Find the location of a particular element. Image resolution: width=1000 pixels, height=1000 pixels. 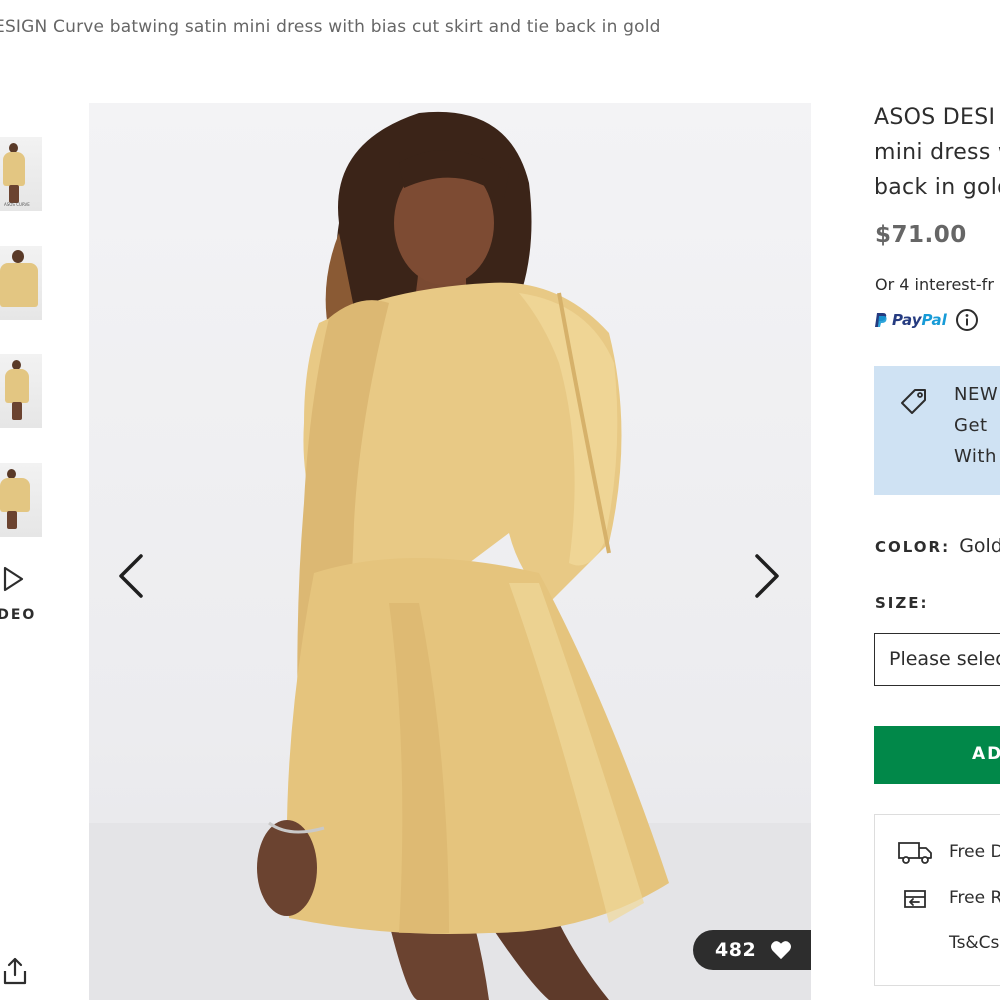

size-select: Please selec is located at coordinates (937, 659).